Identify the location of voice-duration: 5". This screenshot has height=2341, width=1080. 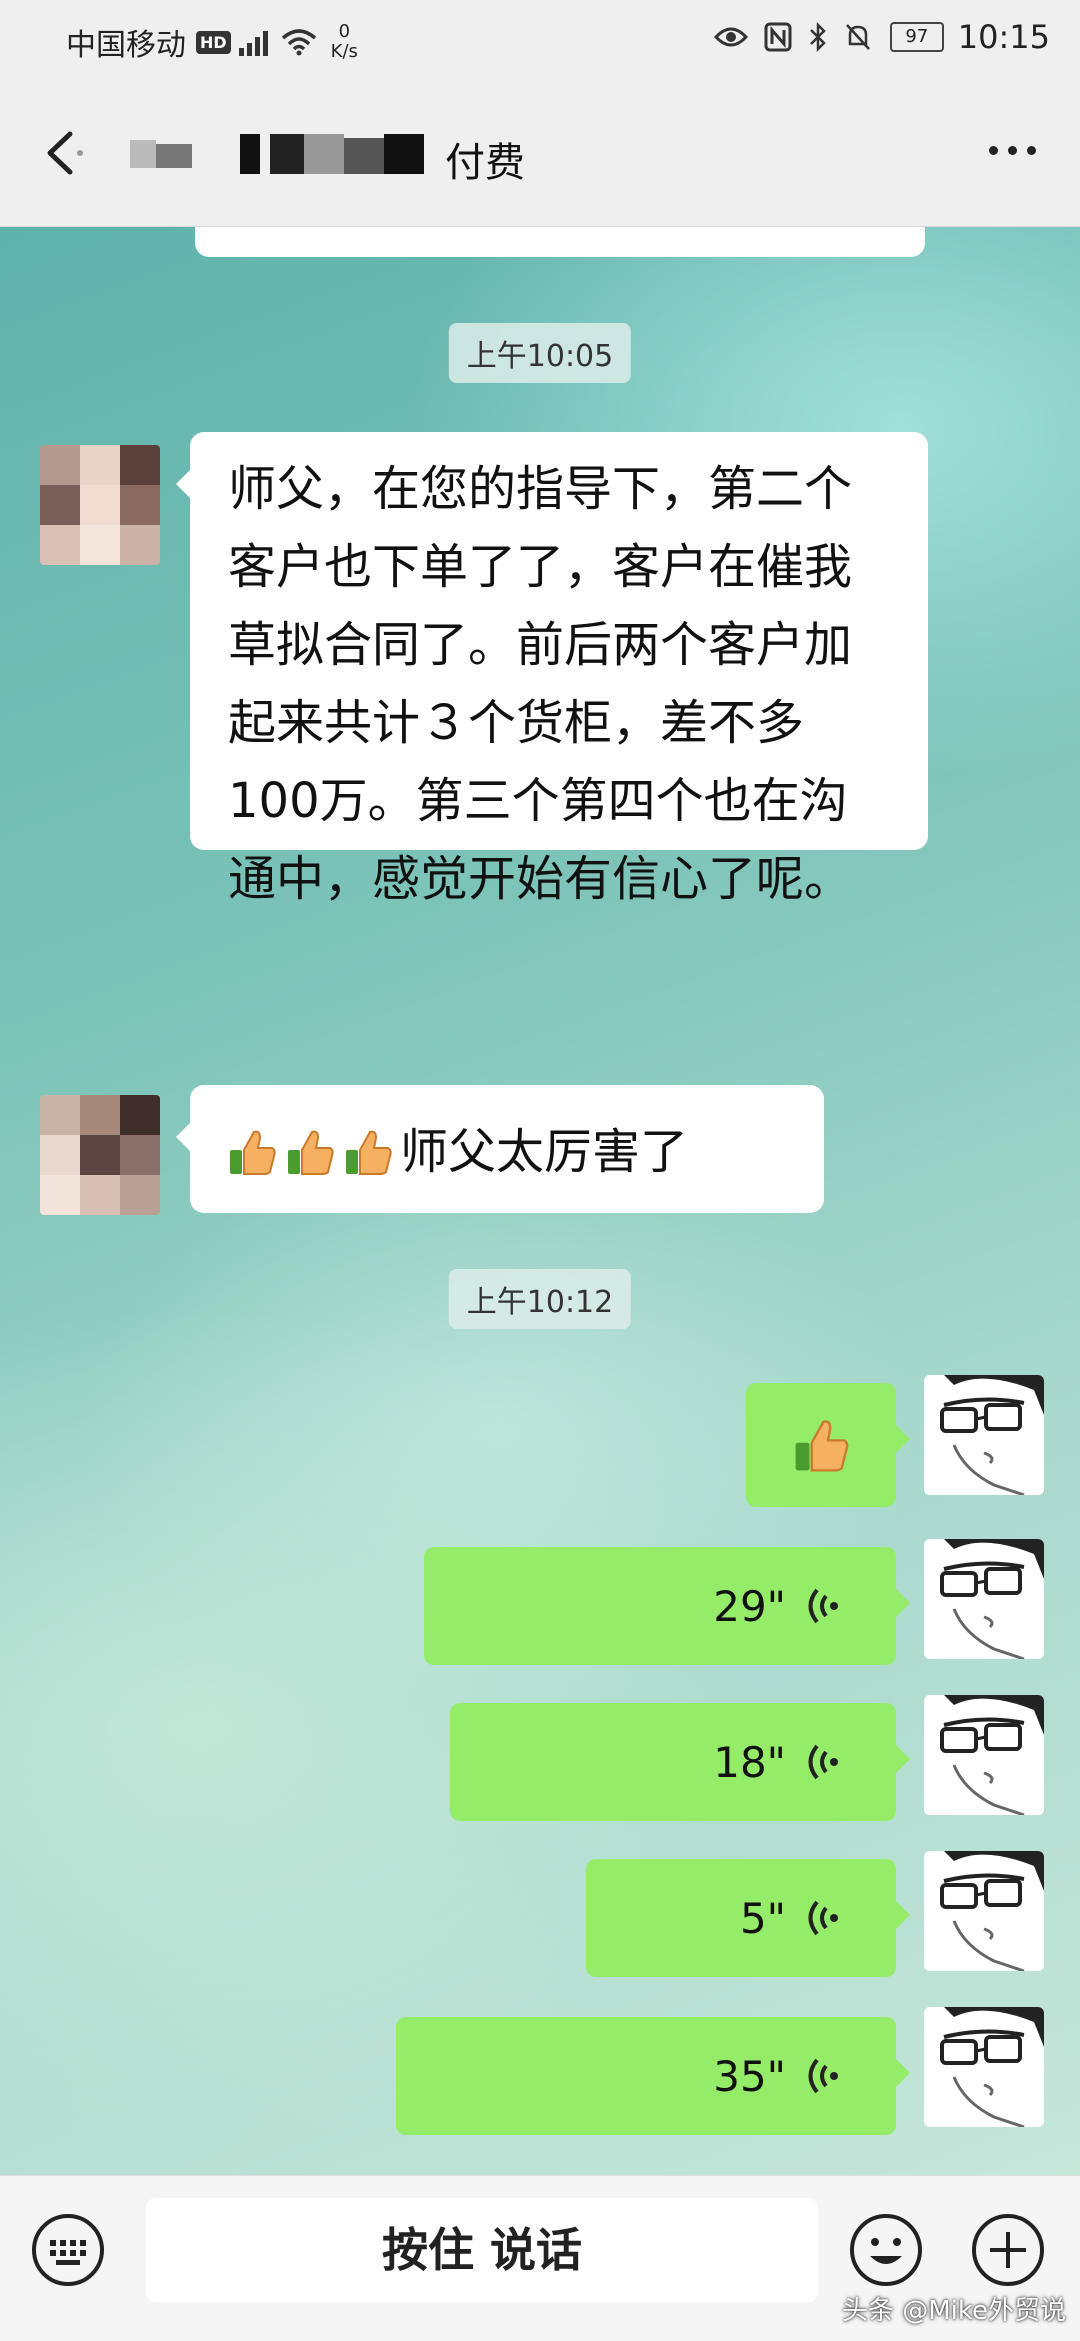
(762, 1918).